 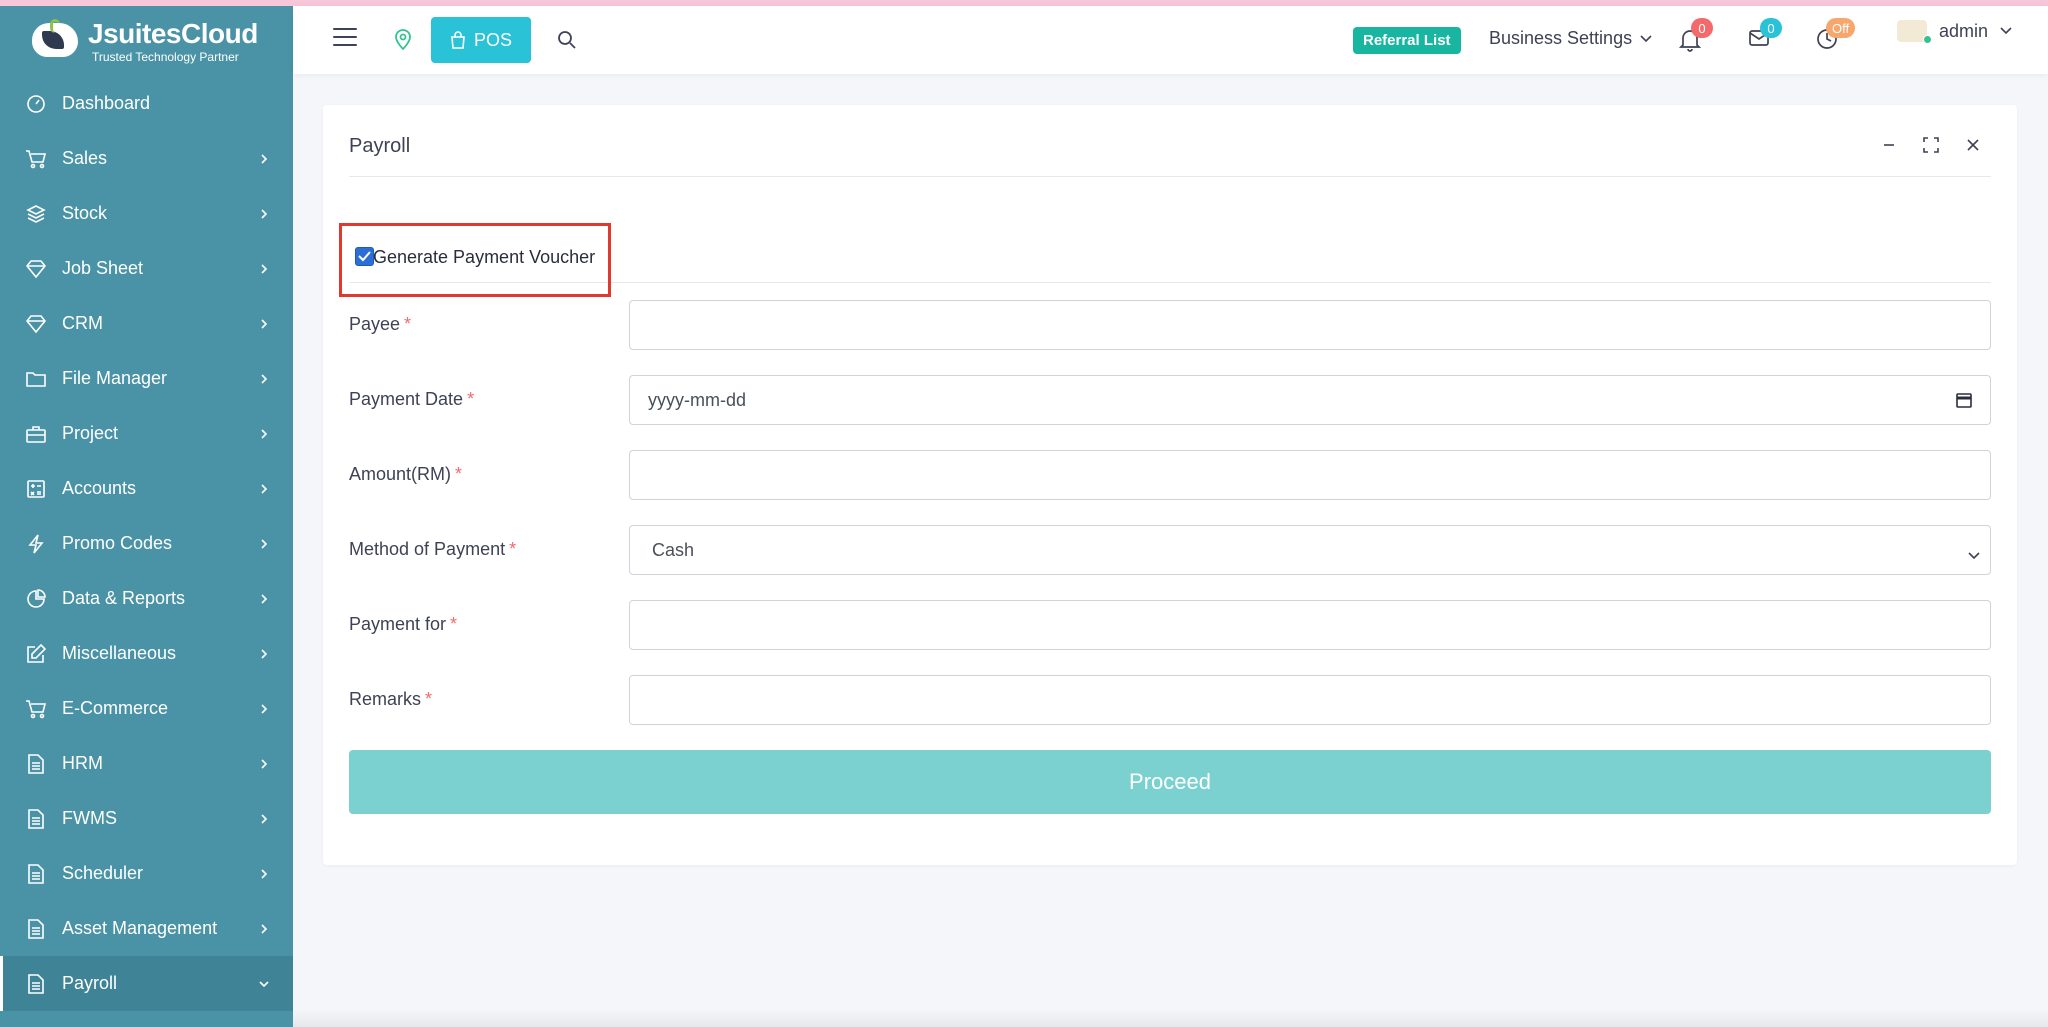 What do you see at coordinates (1841, 28) in the screenshot?
I see `clock-status-badge: Off` at bounding box center [1841, 28].